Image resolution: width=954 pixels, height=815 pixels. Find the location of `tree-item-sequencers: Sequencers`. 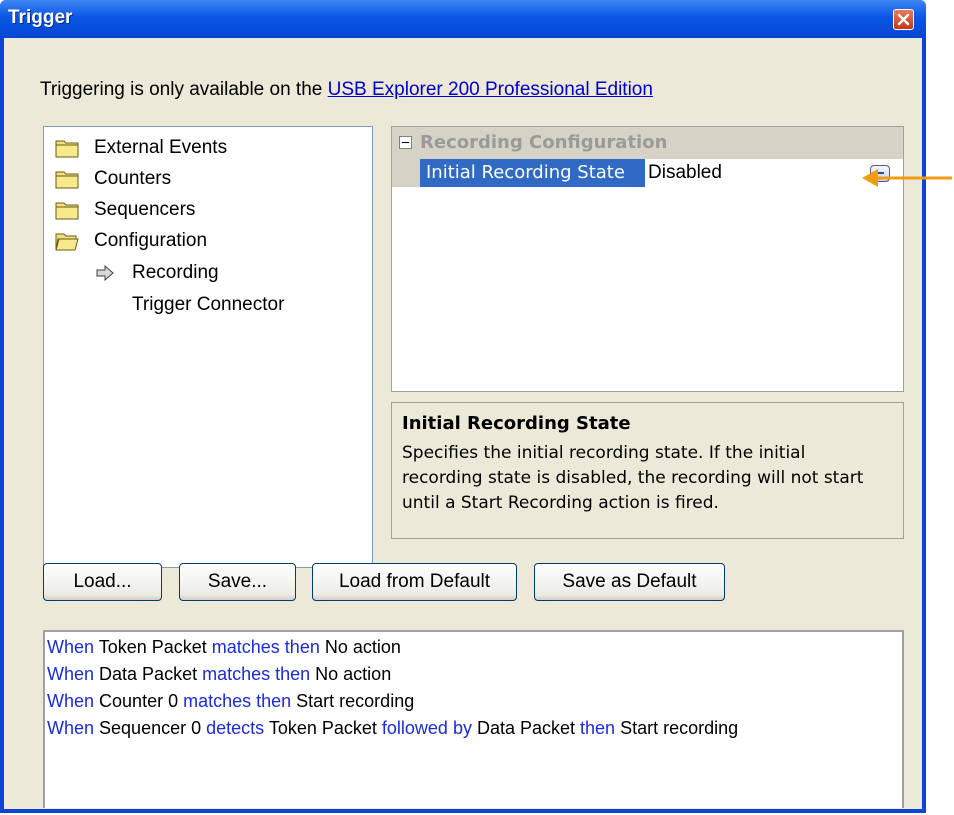

tree-item-sequencers: Sequencers is located at coordinates (144, 210).